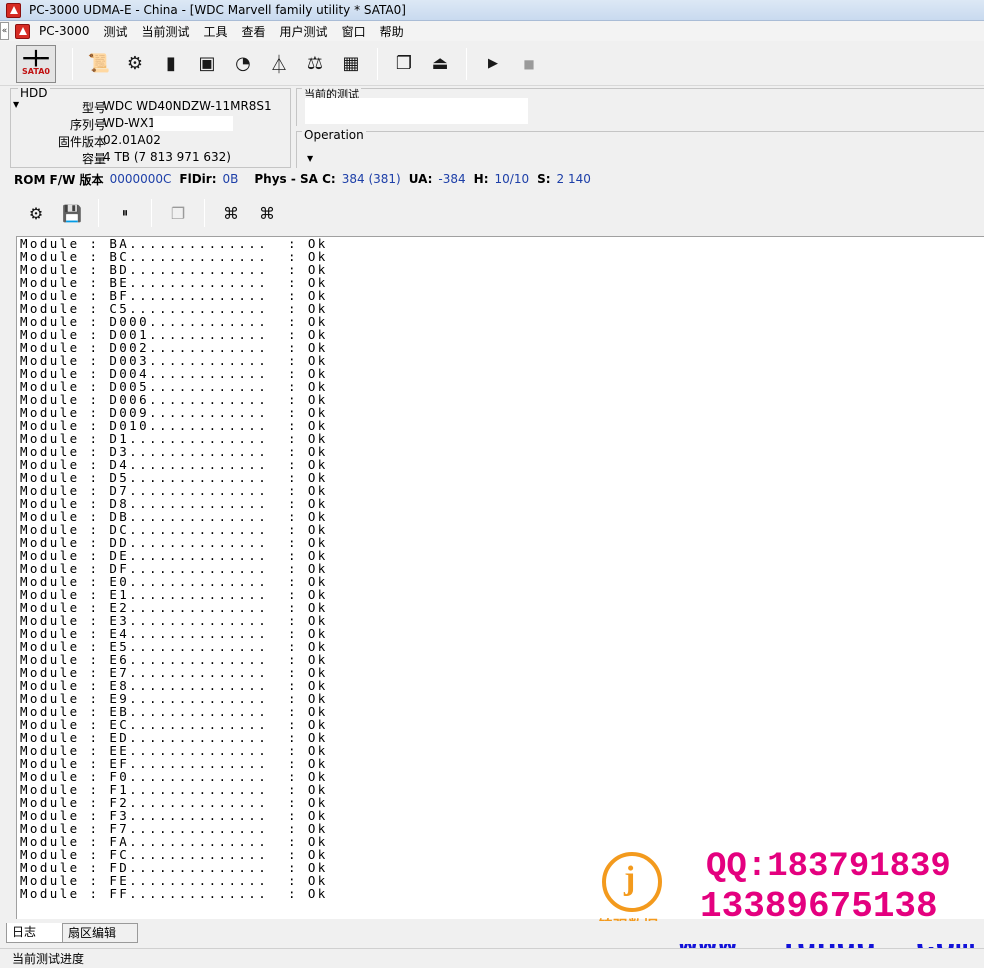  Describe the element at coordinates (207, 64) in the screenshot. I see `board-icon: ▣` at that location.